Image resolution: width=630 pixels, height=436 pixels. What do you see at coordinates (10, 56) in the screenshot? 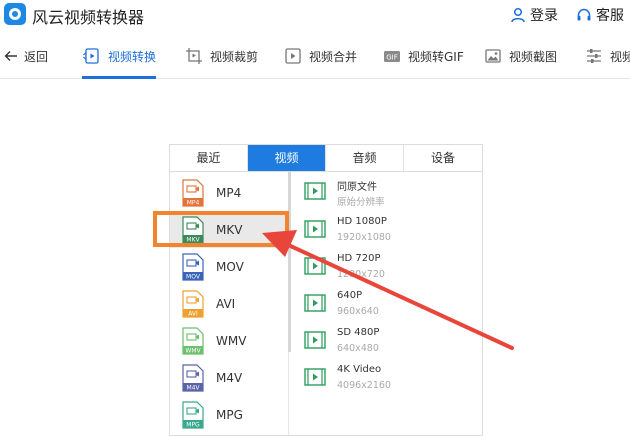
I see `back-arrow-icon` at bounding box center [10, 56].